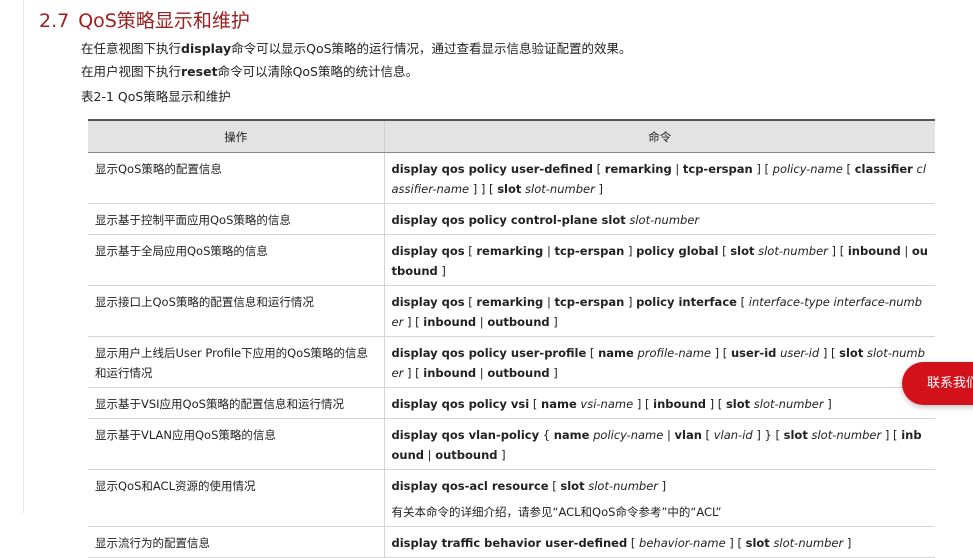  What do you see at coordinates (492, 169) in the screenshot?
I see `command-keyword: display qos policy user-defined` at bounding box center [492, 169].